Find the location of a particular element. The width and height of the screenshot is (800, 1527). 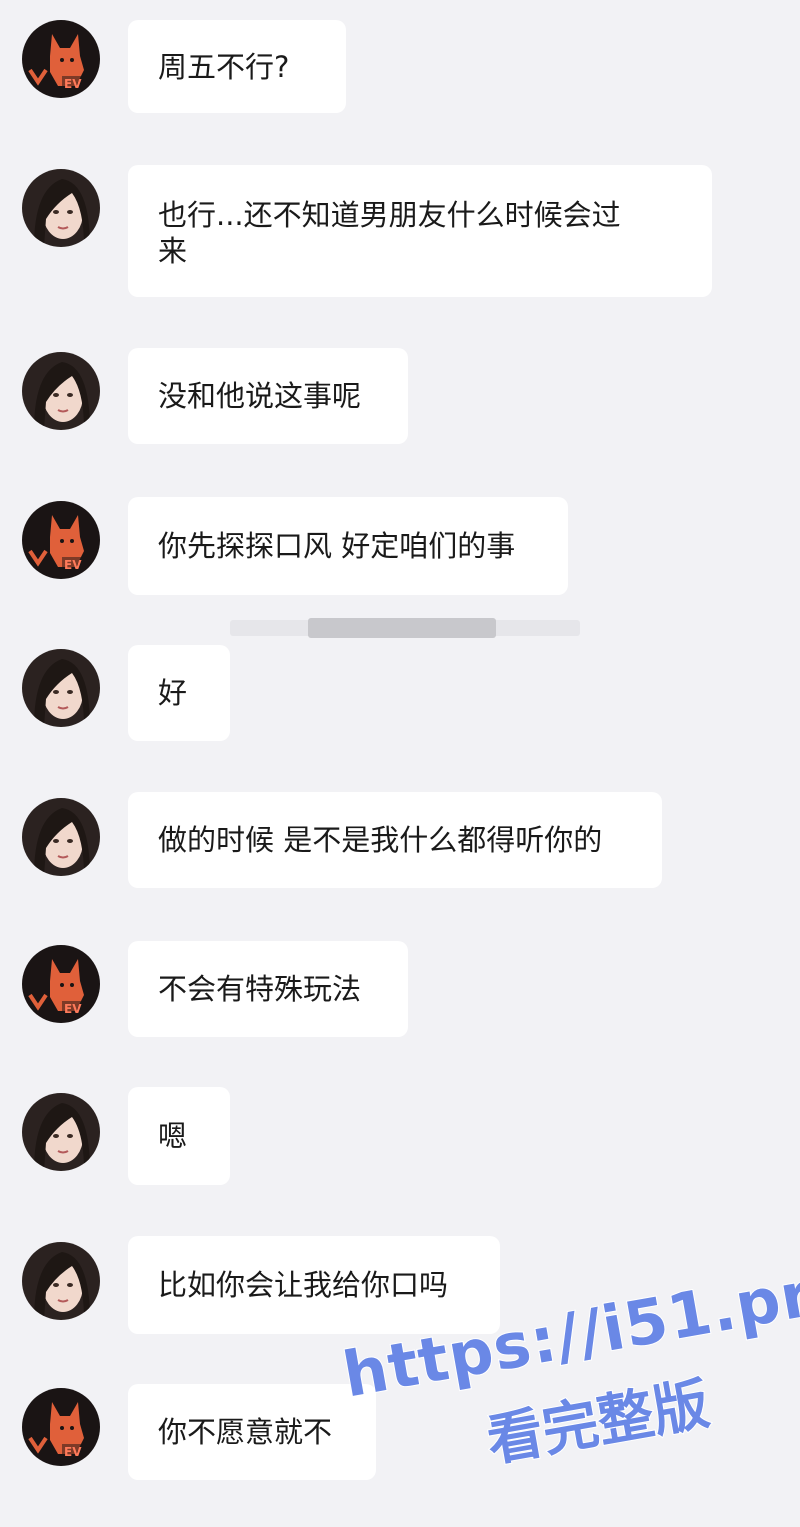

message-bubble: 不会有特殊玩法 is located at coordinates (268, 989).